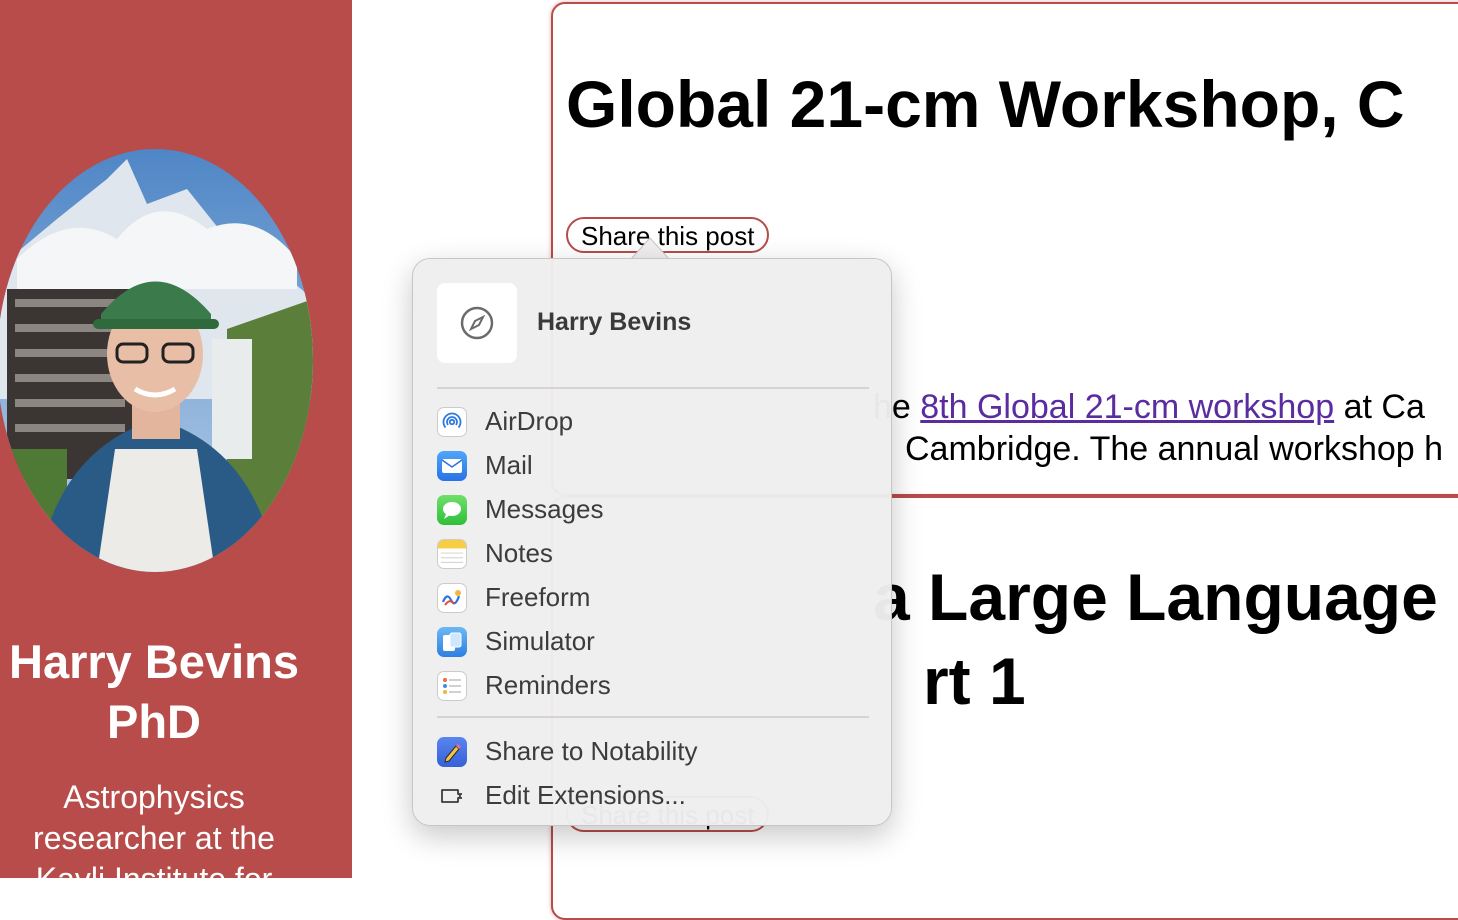 The width and height of the screenshot is (1458, 920). I want to click on share-notability: Share to Notability, so click(653, 751).